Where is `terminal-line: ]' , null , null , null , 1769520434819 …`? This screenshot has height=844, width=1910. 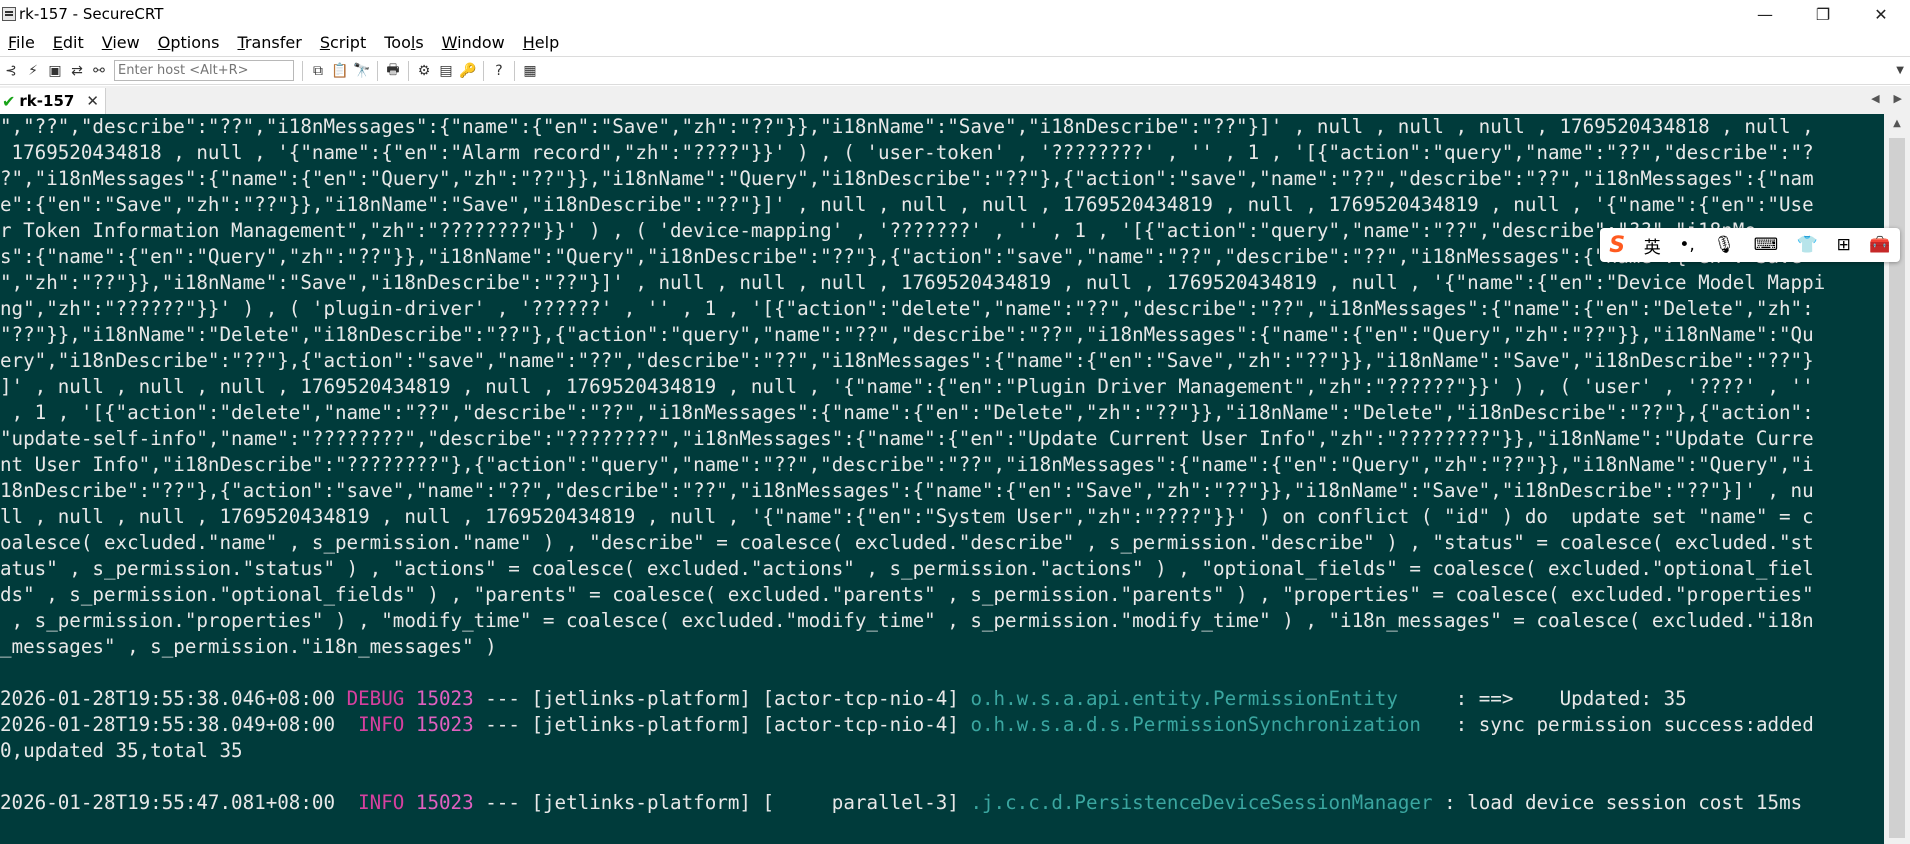 terminal-line: ]' , null , null , null , 1769520434819 … is located at coordinates (907, 386).